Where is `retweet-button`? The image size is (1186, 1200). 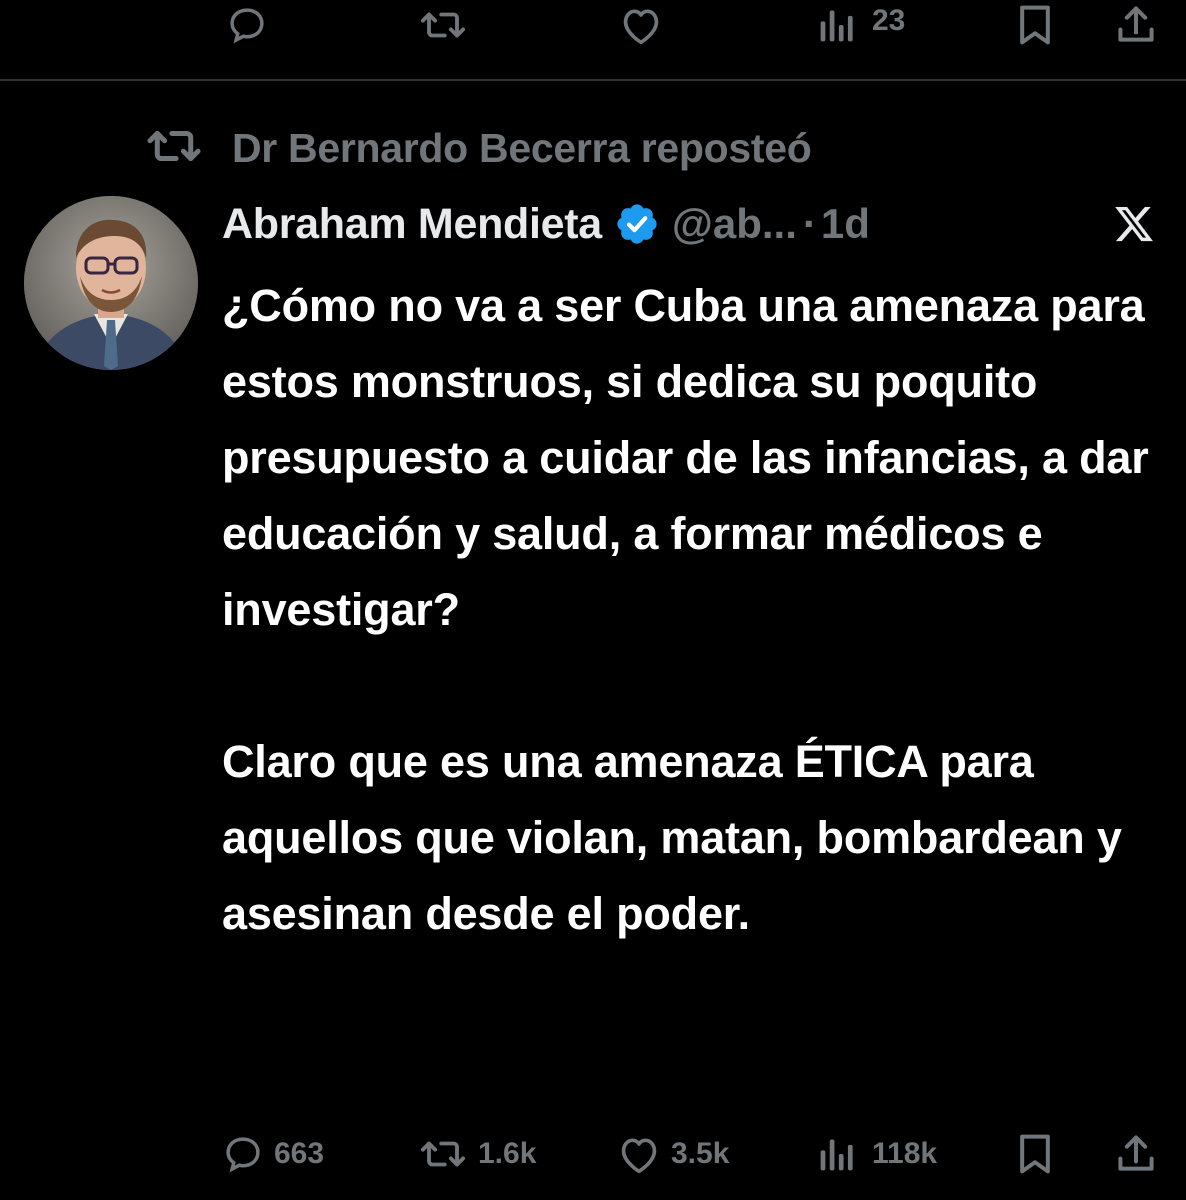
retweet-button is located at coordinates (443, 25).